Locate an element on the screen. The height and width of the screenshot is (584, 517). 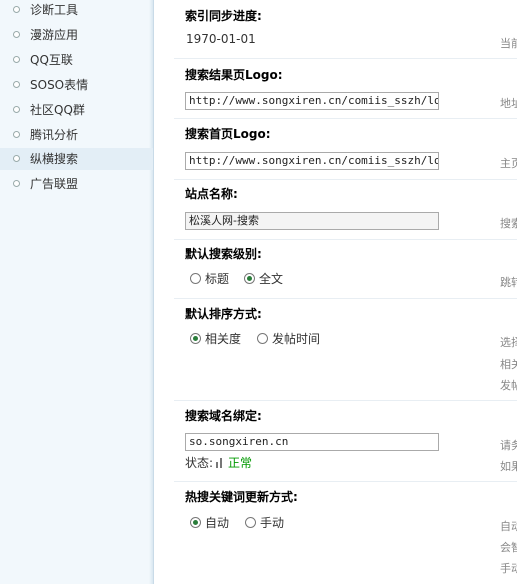
sidebar-item-label: 腾讯分析 is located at coordinates (54, 135).